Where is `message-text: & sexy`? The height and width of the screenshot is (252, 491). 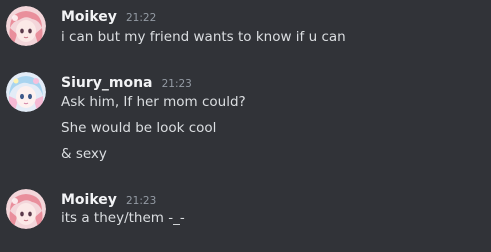 message-text: & sexy is located at coordinates (84, 154).